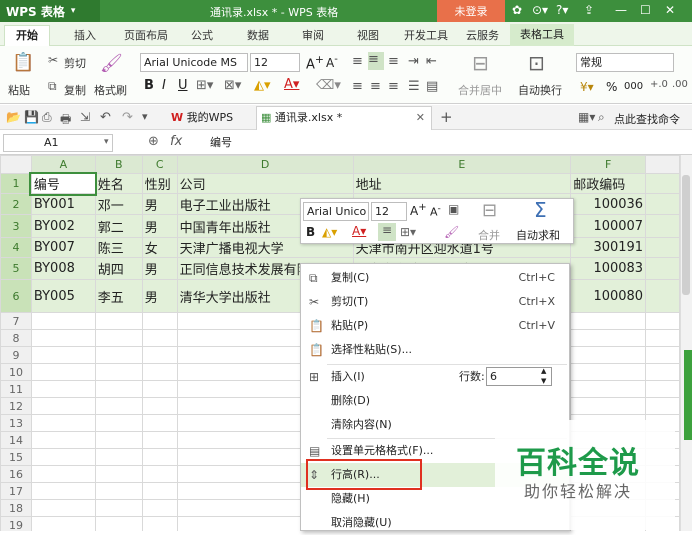 Image resolution: width=692 pixels, height=535 pixels. I want to click on menu-item-copy: ⧉ 复制(C) Ctrl+C, so click(435, 278).